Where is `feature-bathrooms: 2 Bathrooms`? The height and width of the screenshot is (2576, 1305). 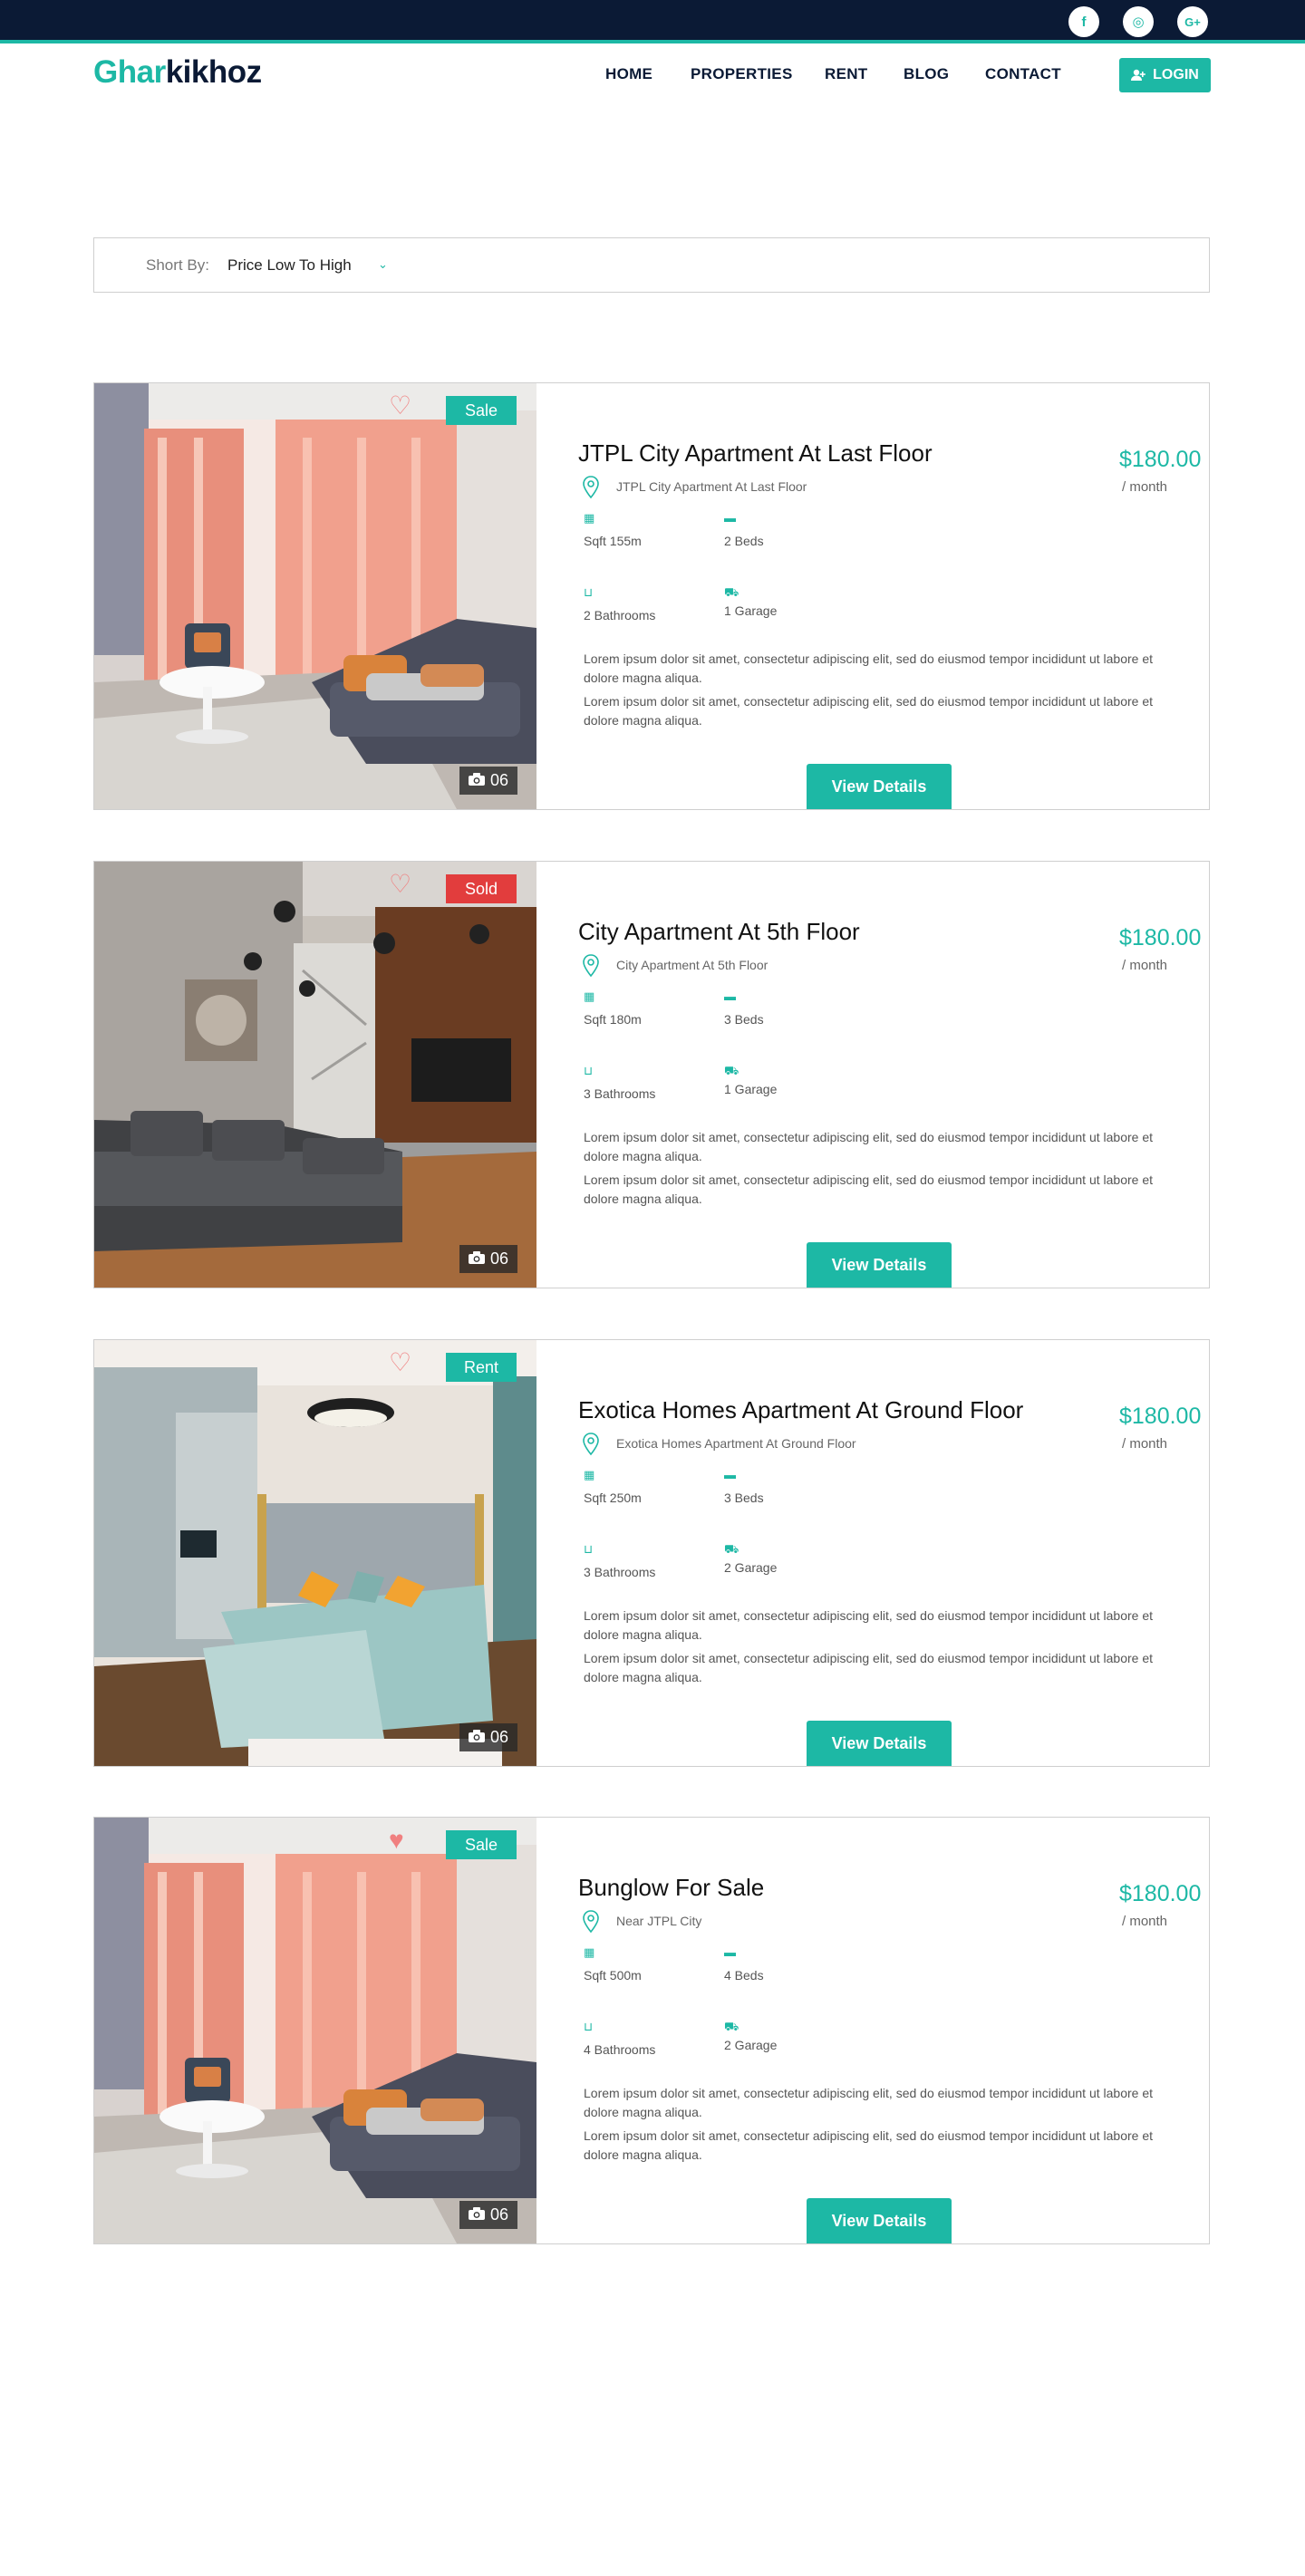 feature-bathrooms: 2 Bathrooms is located at coordinates (620, 615).